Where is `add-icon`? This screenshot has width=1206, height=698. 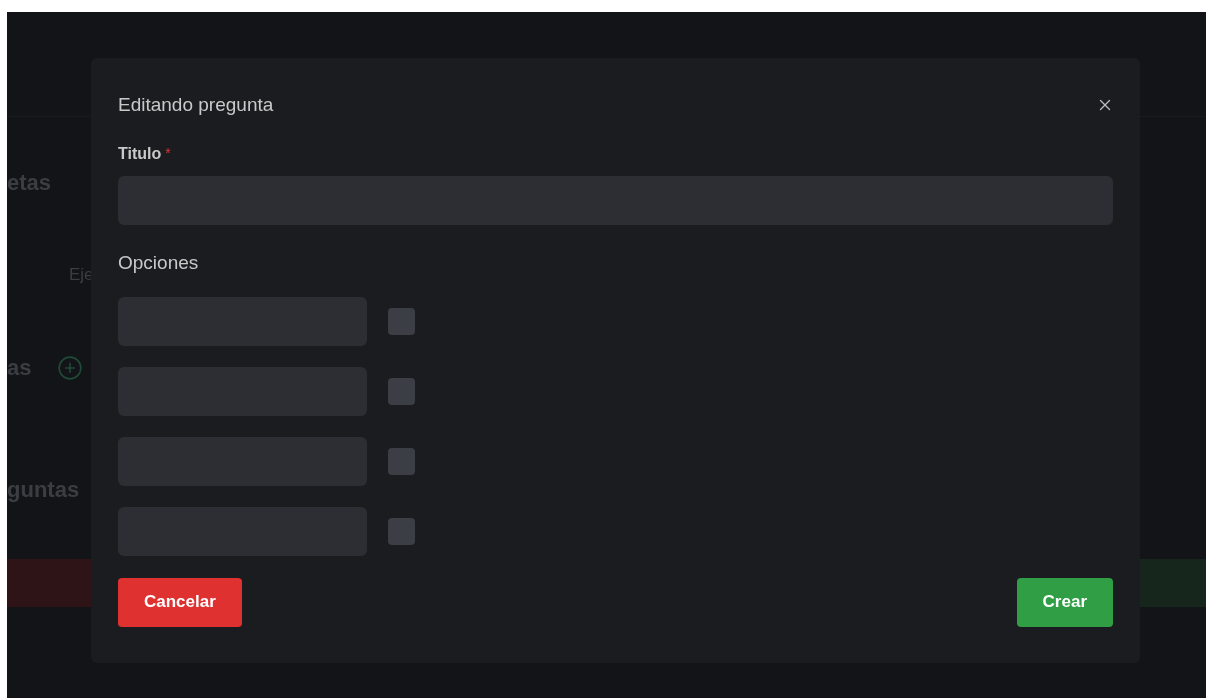
add-icon is located at coordinates (70, 368).